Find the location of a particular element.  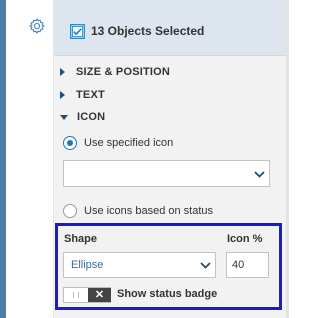

shape-select-value: Ellipse is located at coordinates (87, 265).